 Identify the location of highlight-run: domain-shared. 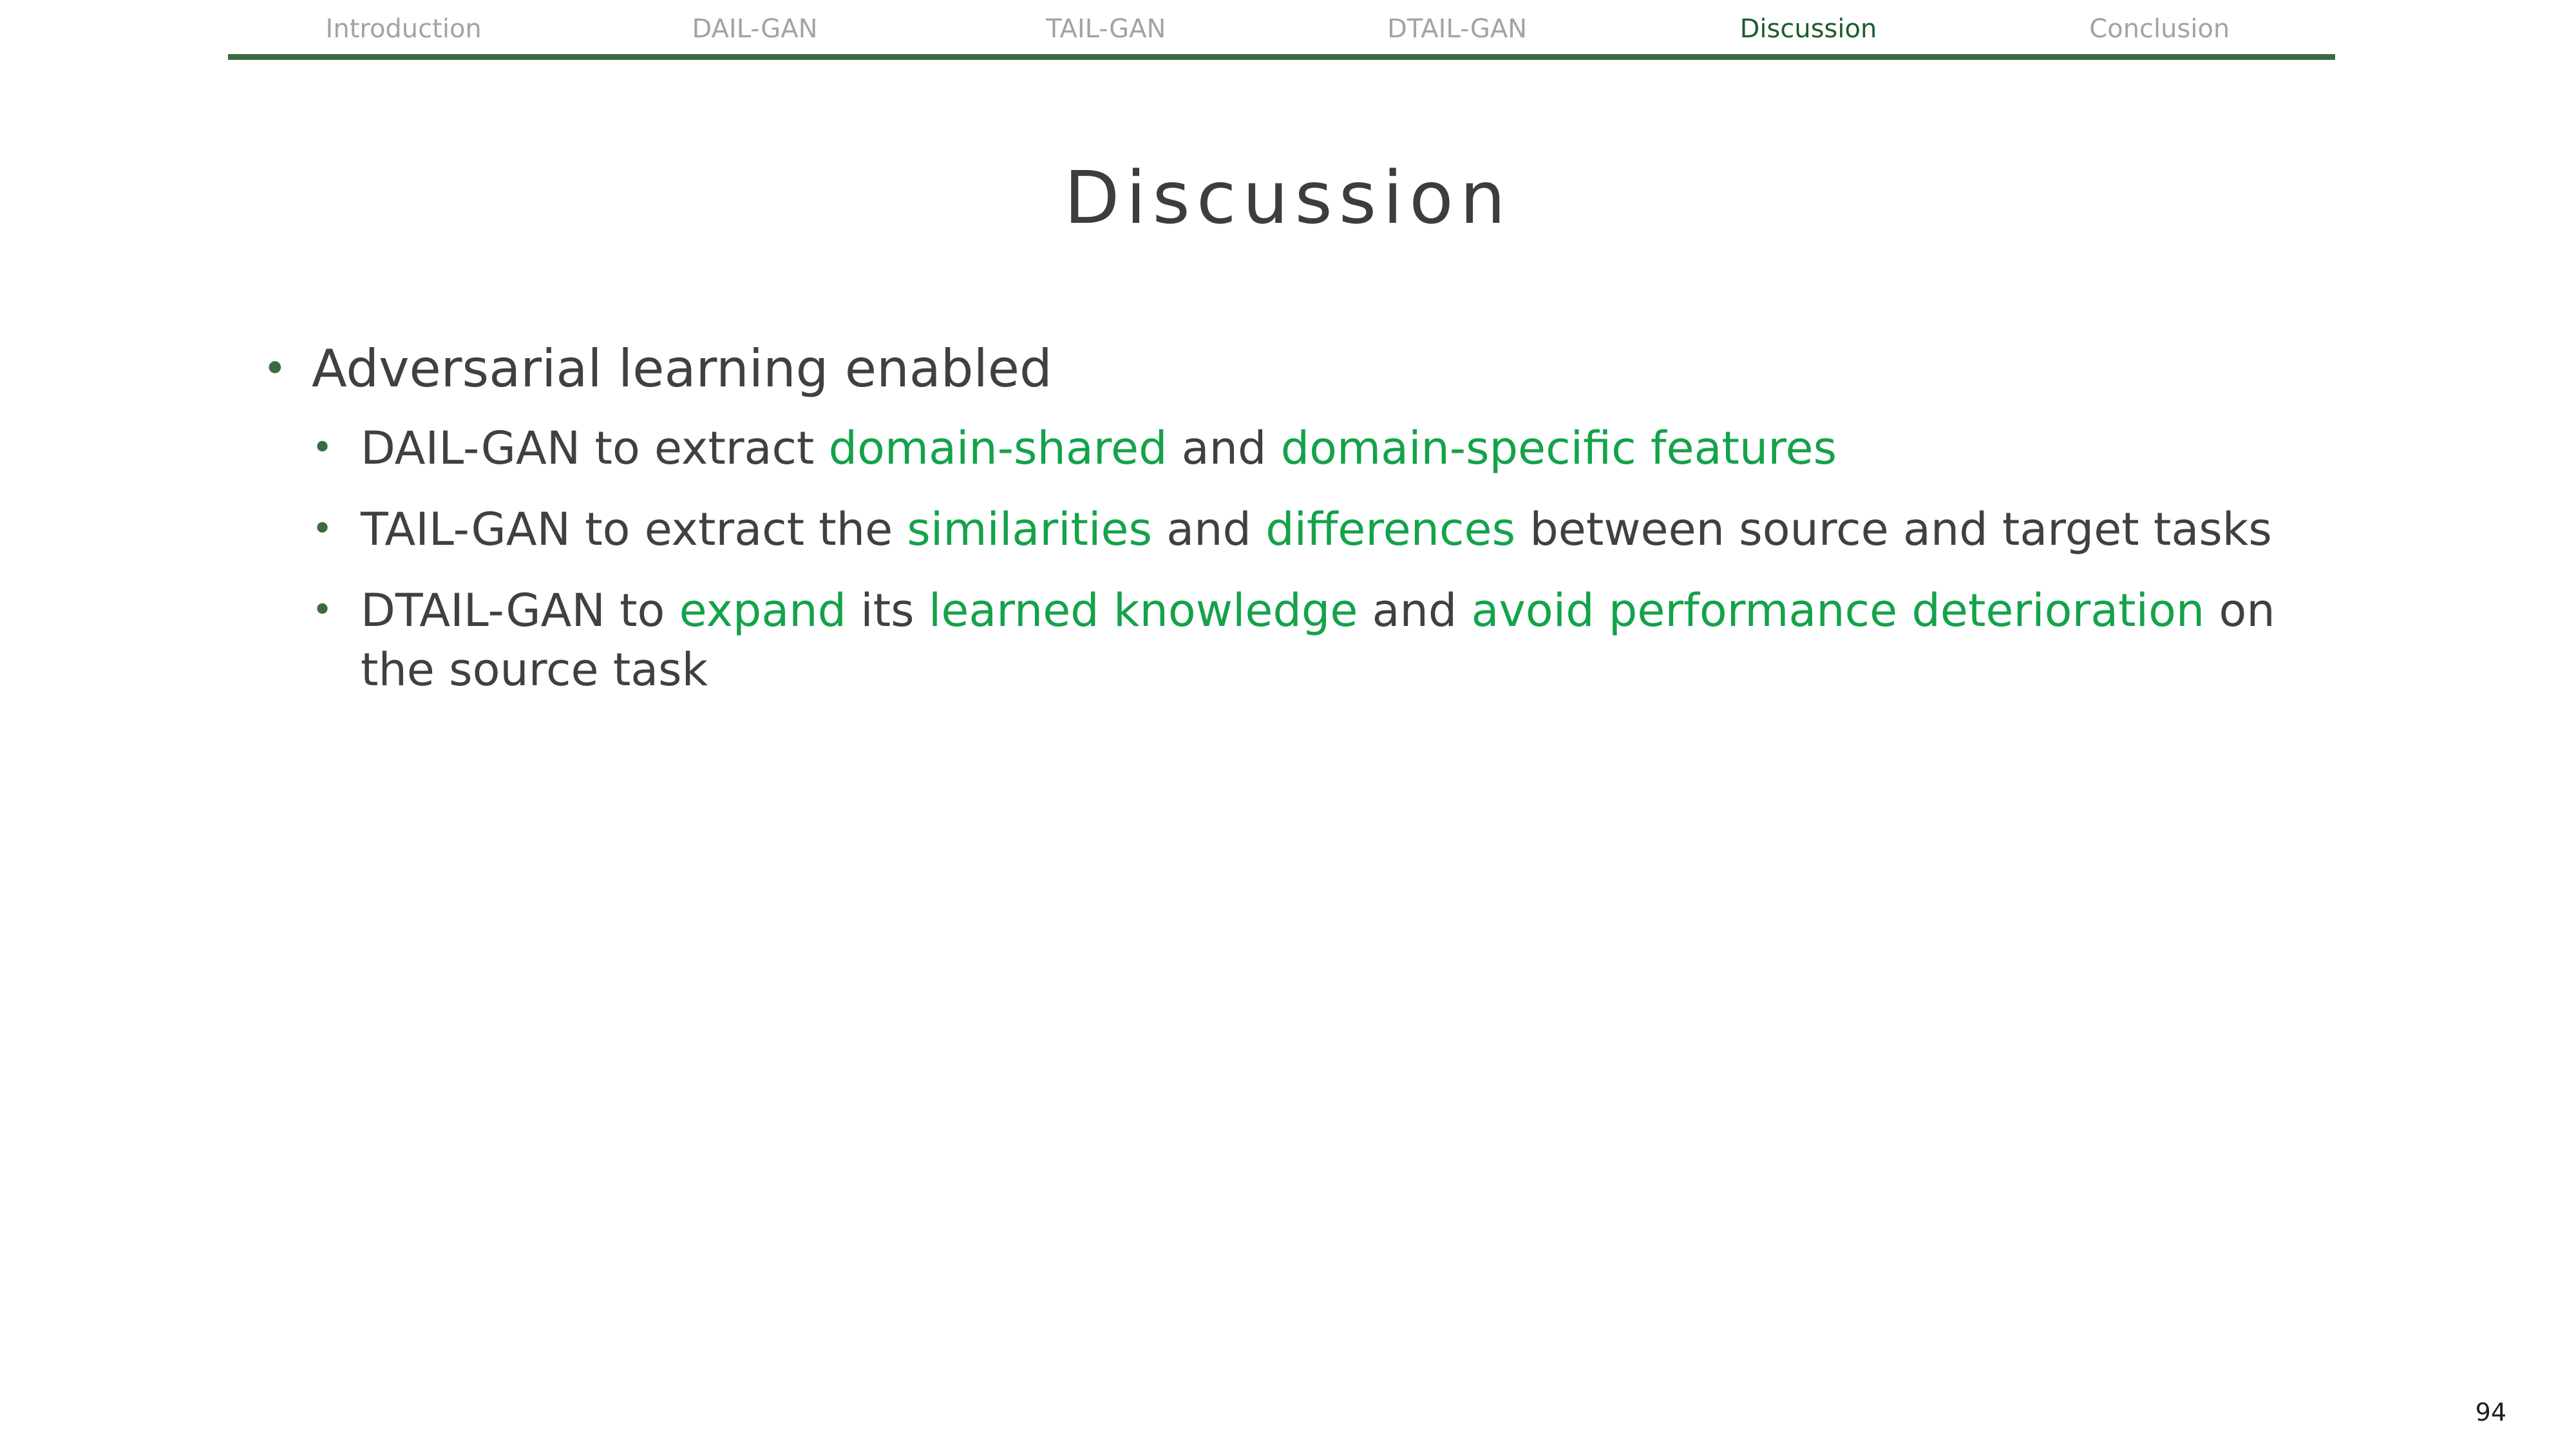
(998, 448).